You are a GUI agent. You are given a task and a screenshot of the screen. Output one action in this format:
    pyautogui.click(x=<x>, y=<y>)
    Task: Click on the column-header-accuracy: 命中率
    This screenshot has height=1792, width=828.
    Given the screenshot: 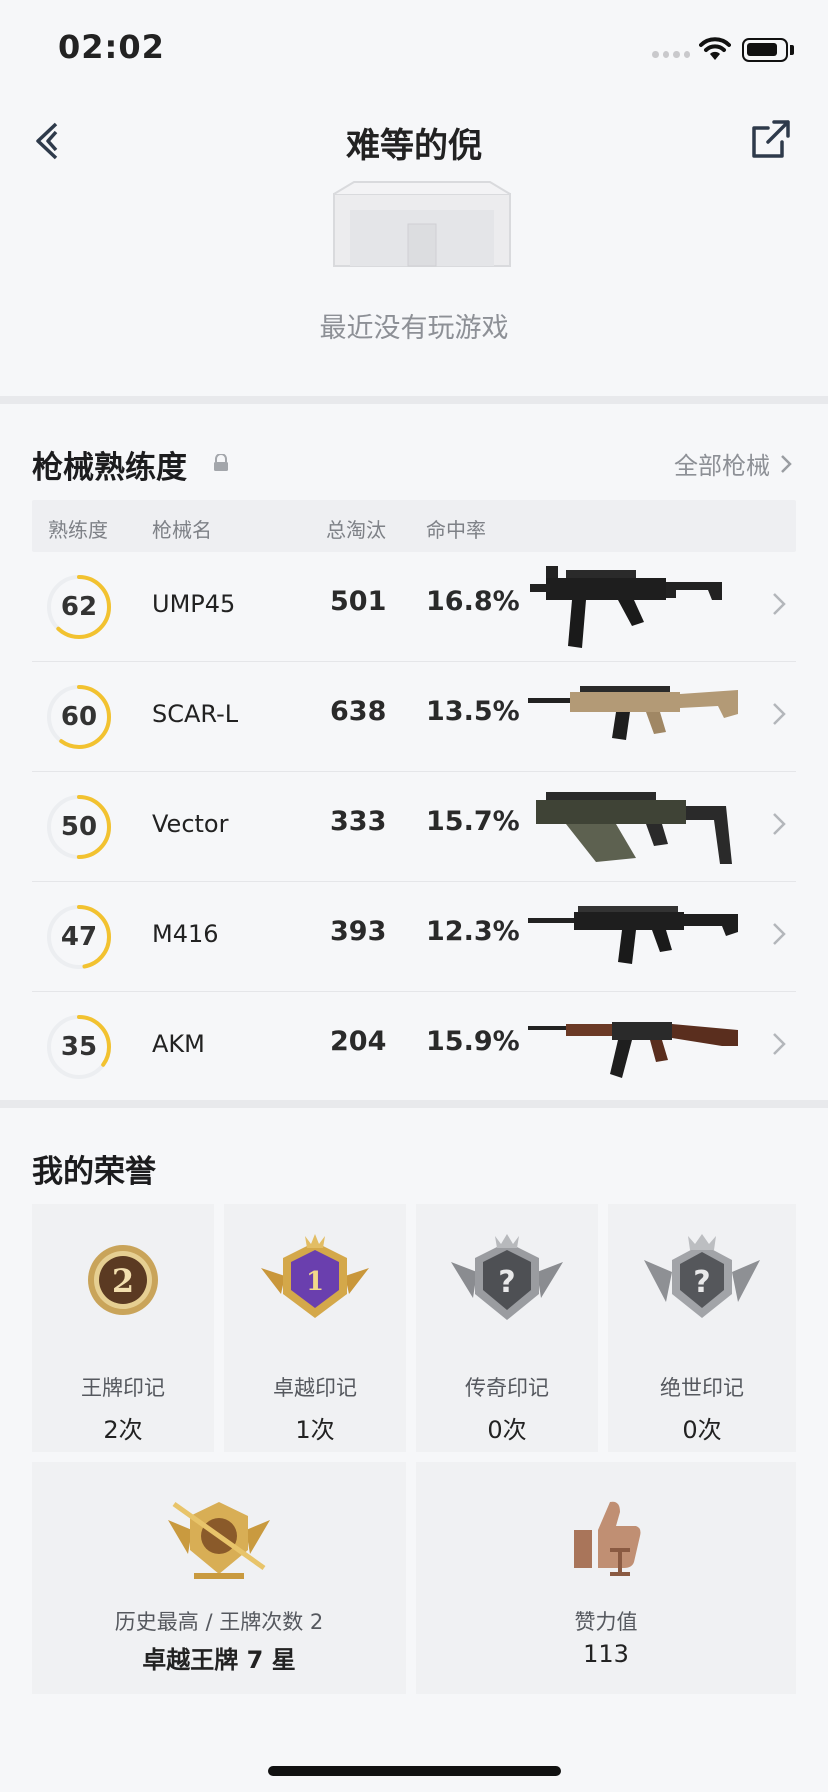 What is the action you would take?
    pyautogui.click(x=456, y=530)
    